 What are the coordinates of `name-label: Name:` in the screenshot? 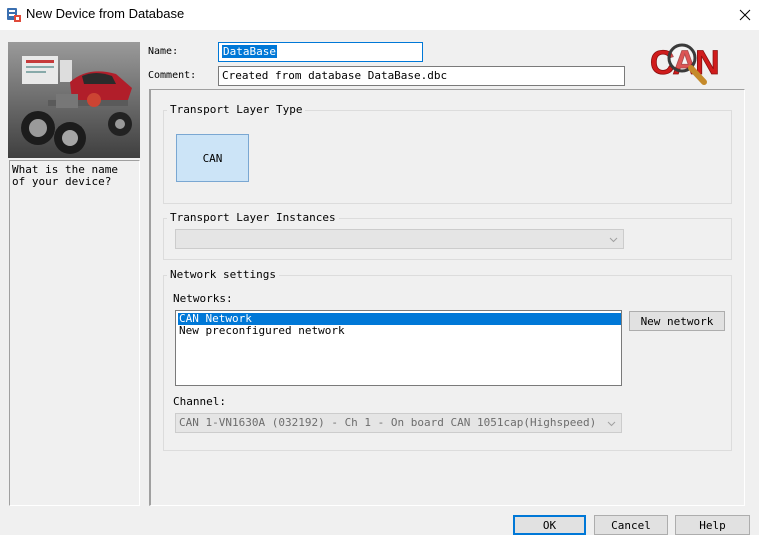 It's located at (163, 51).